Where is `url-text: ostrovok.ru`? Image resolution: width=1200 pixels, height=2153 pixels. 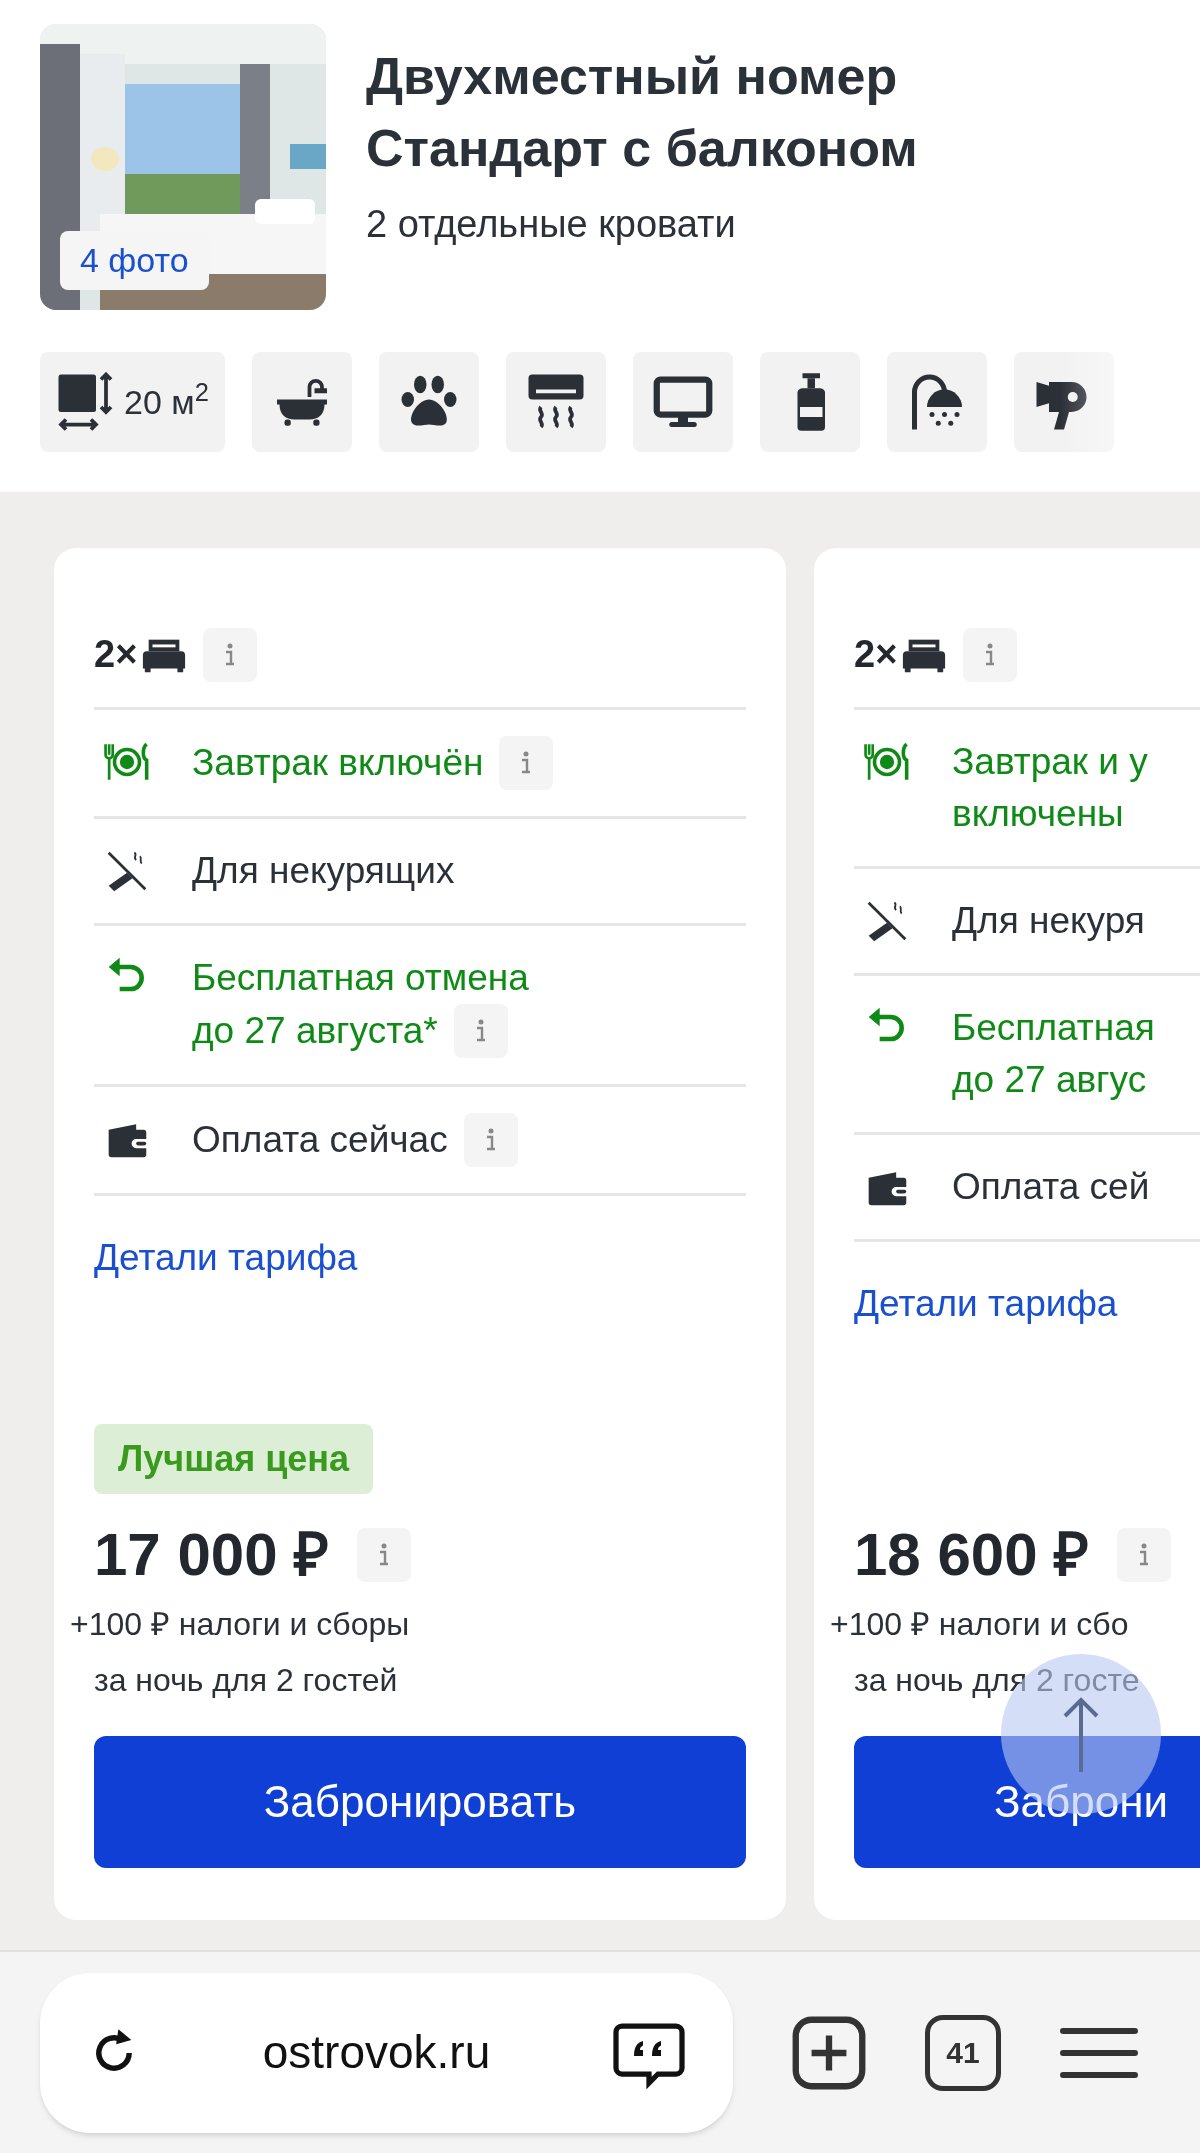
url-text: ostrovok.ru is located at coordinates (376, 2052).